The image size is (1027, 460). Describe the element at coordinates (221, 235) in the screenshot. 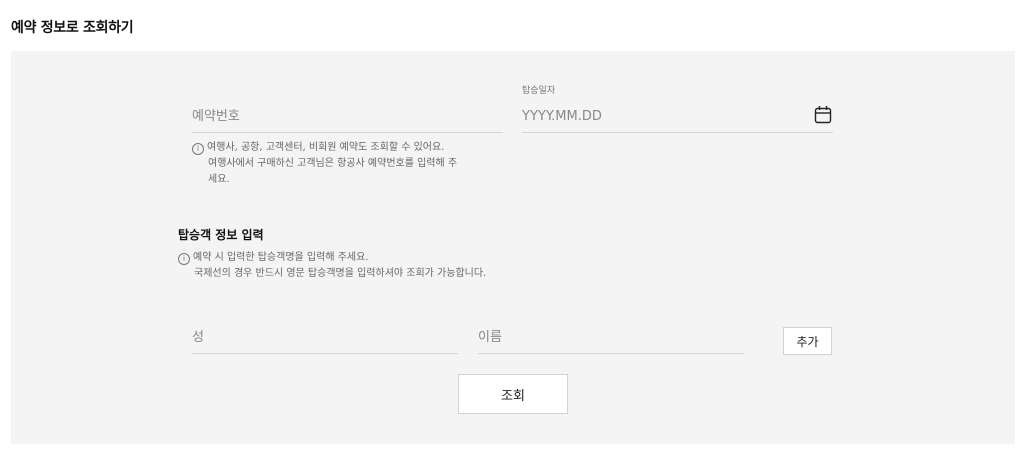

I see `passenger-section-title: 탑승객 정보 입력` at that location.